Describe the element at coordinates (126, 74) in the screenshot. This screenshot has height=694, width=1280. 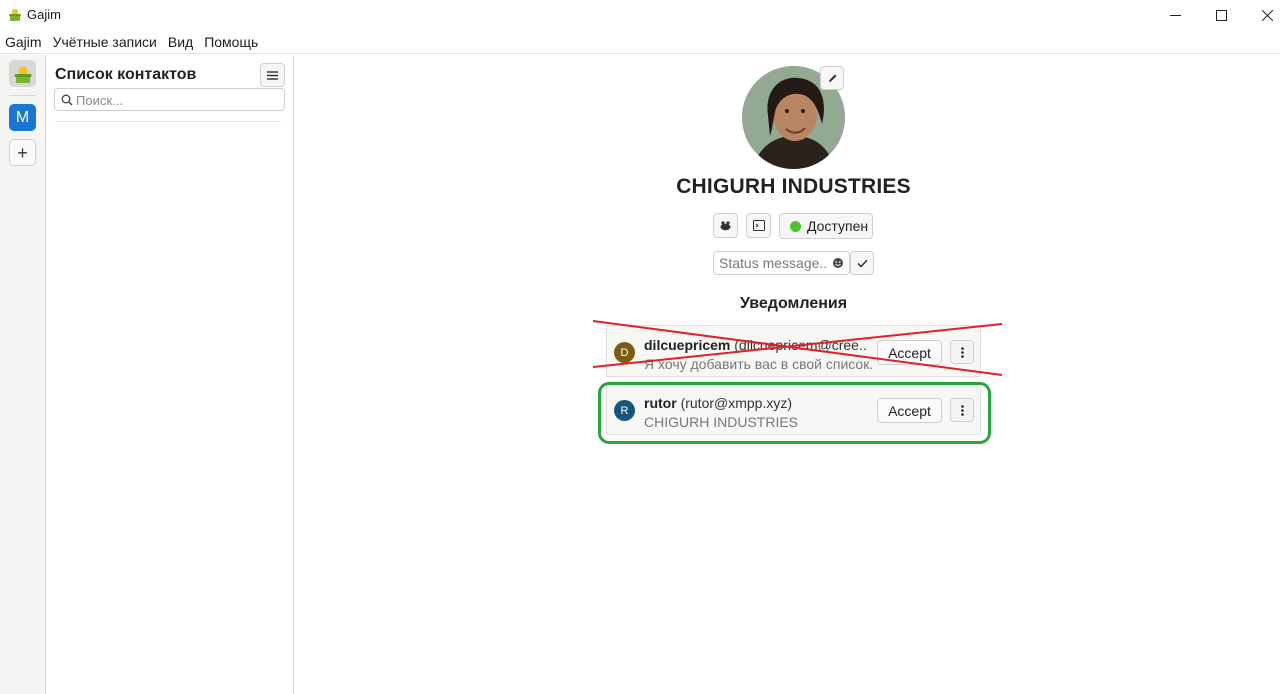
I see `contacts-title: Список контактов` at that location.